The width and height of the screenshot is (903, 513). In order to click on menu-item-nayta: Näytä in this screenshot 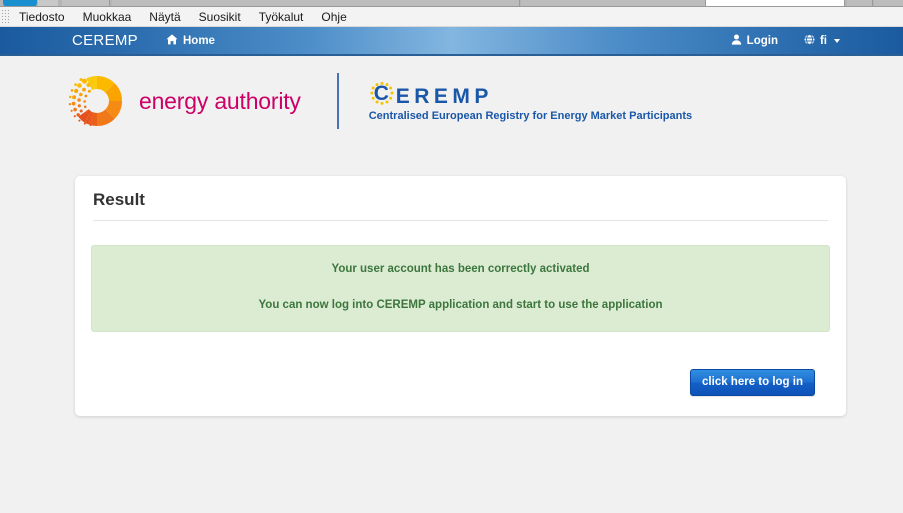, I will do `click(164, 17)`.